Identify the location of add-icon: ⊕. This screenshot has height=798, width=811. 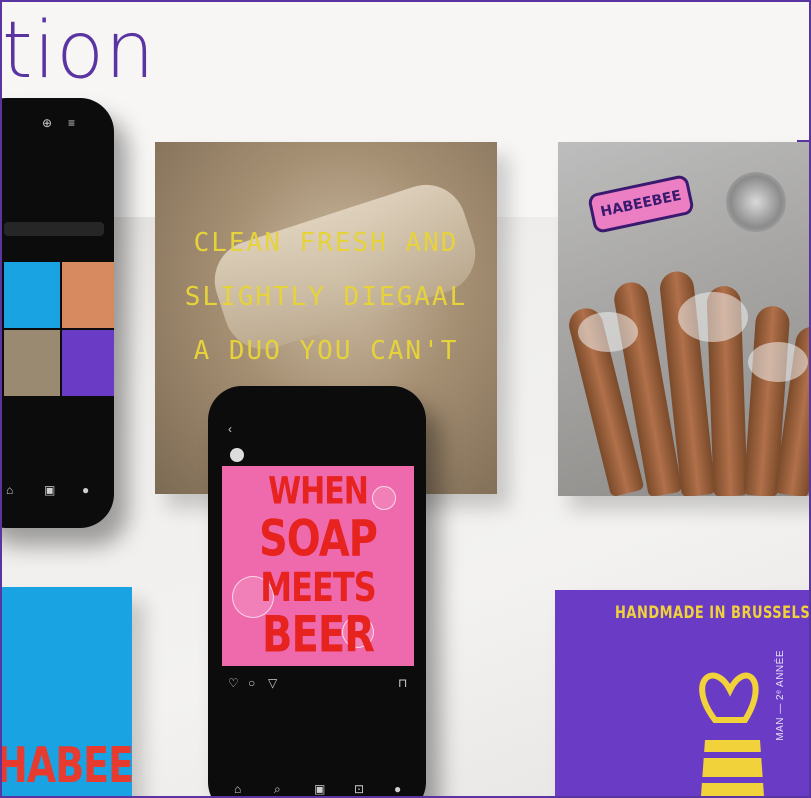
(47, 123).